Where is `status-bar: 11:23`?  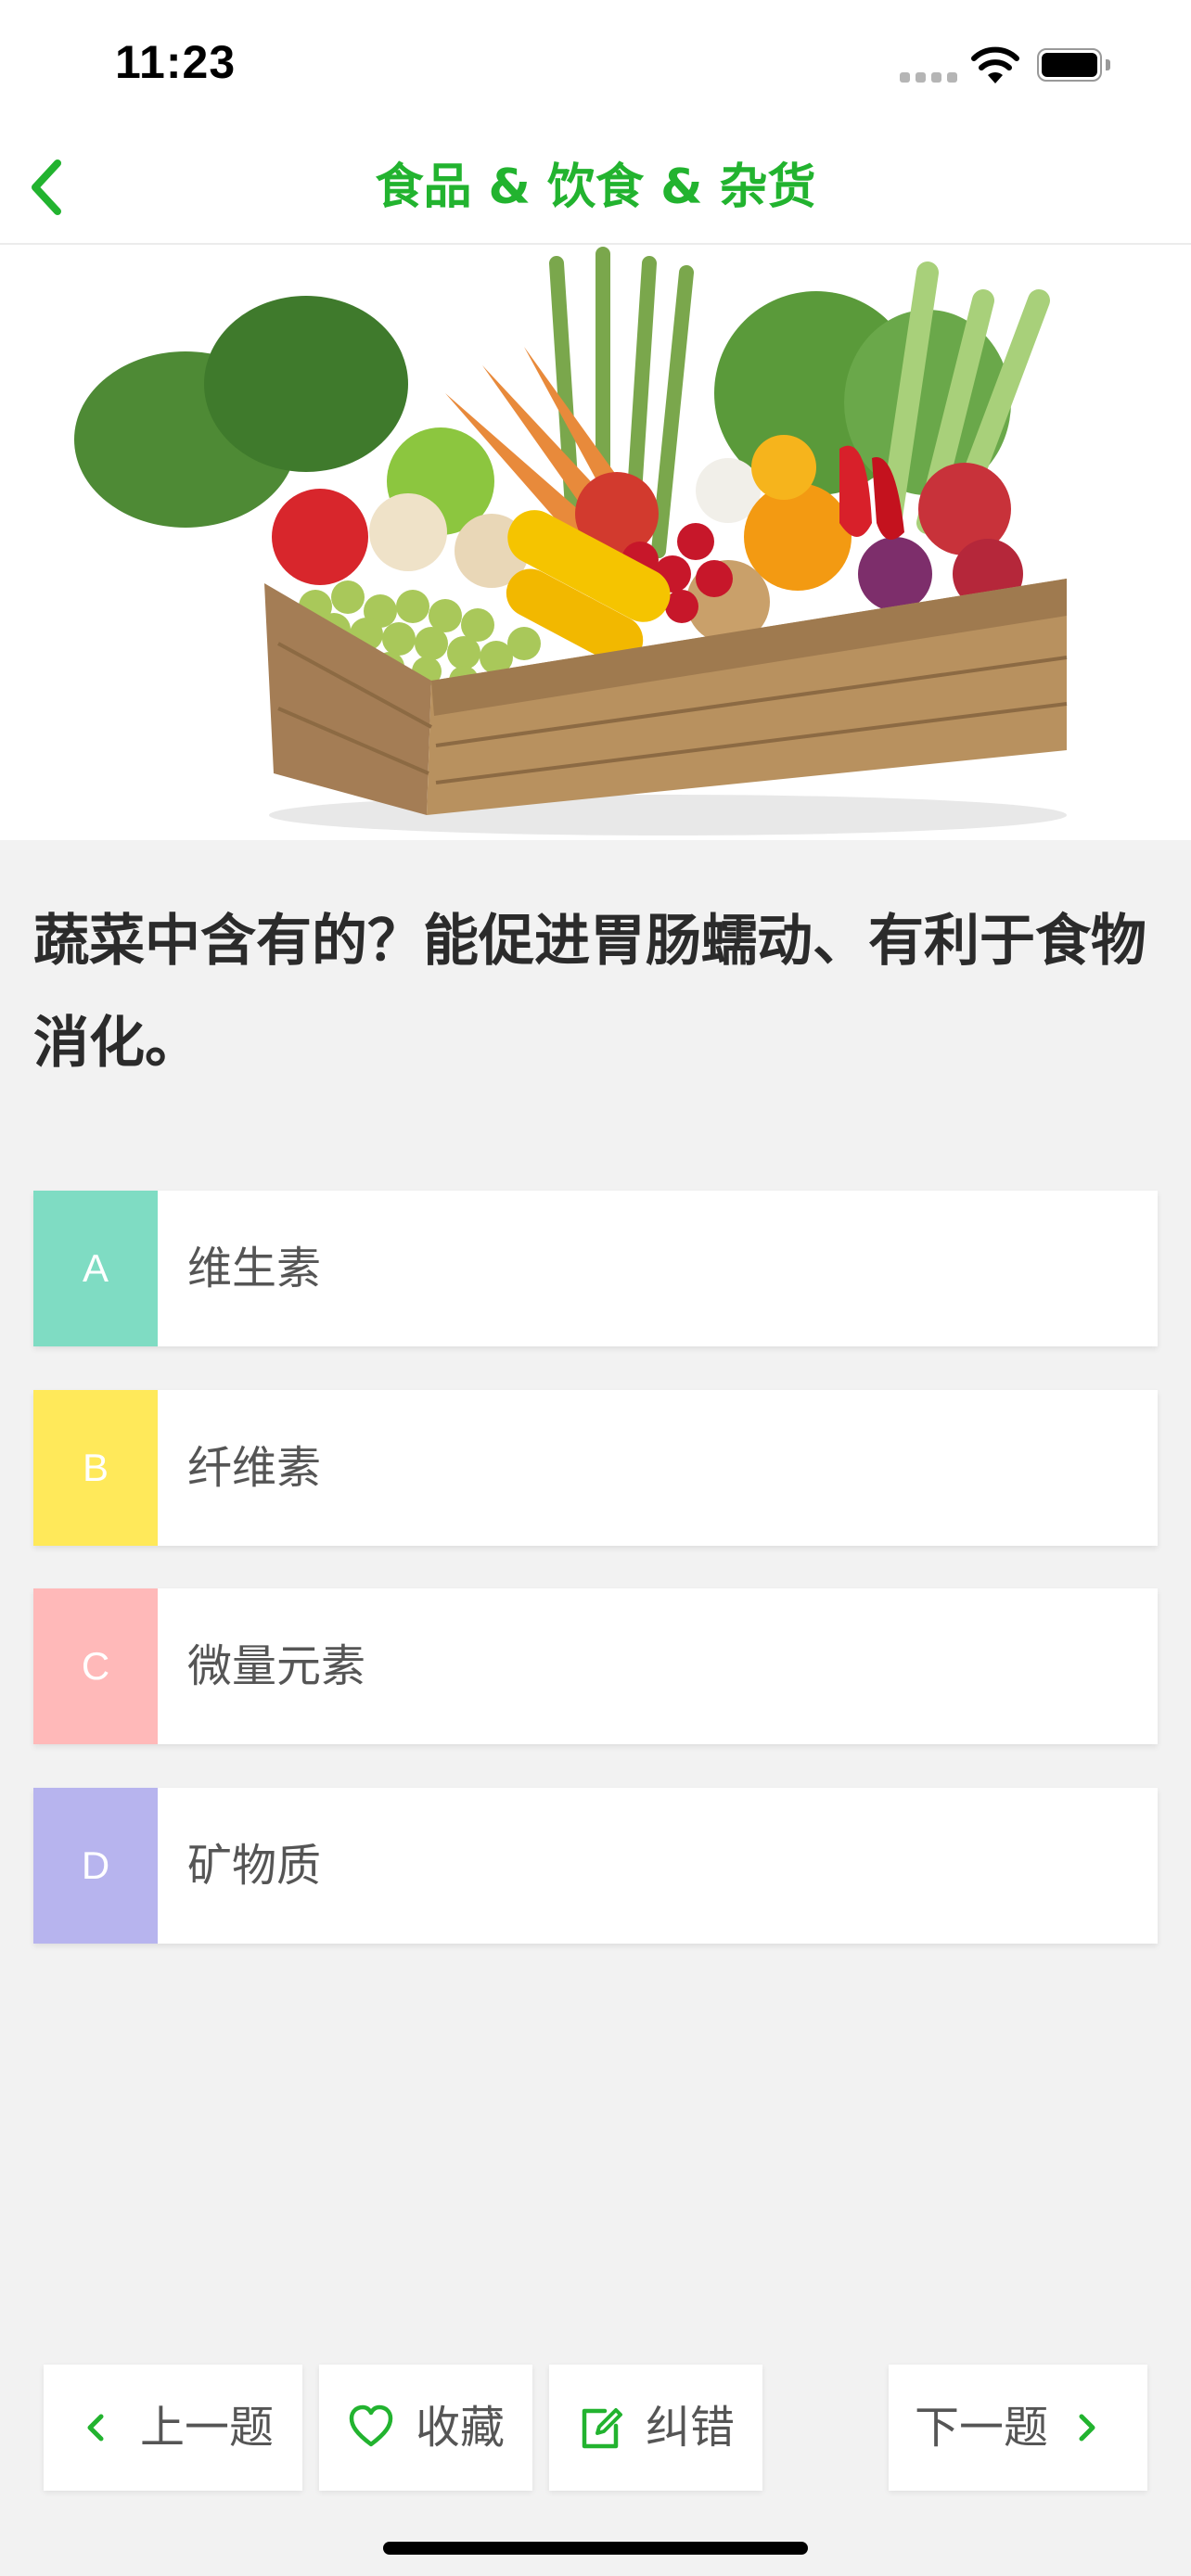
status-bar: 11:23 is located at coordinates (595, 65).